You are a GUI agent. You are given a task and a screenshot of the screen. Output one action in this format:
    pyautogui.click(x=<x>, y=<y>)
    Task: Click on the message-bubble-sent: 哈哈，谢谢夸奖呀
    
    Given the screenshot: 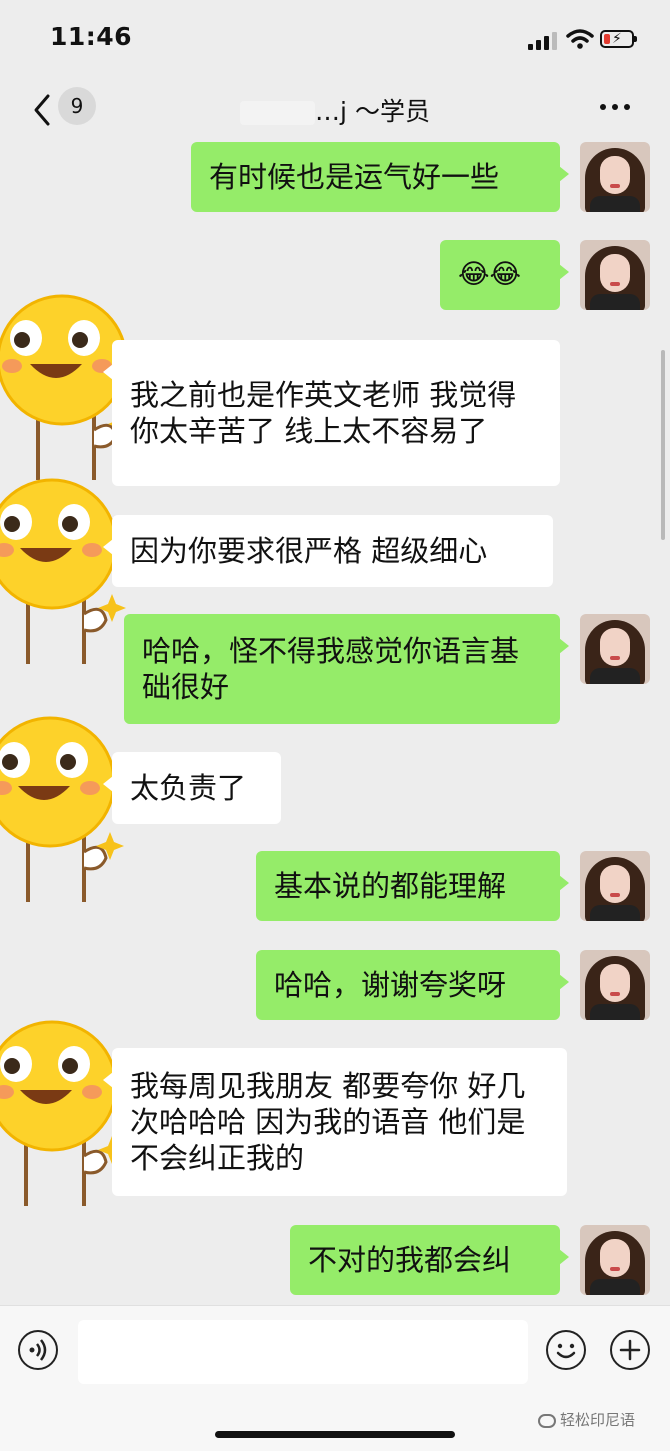 What is the action you would take?
    pyautogui.click(x=412, y=985)
    